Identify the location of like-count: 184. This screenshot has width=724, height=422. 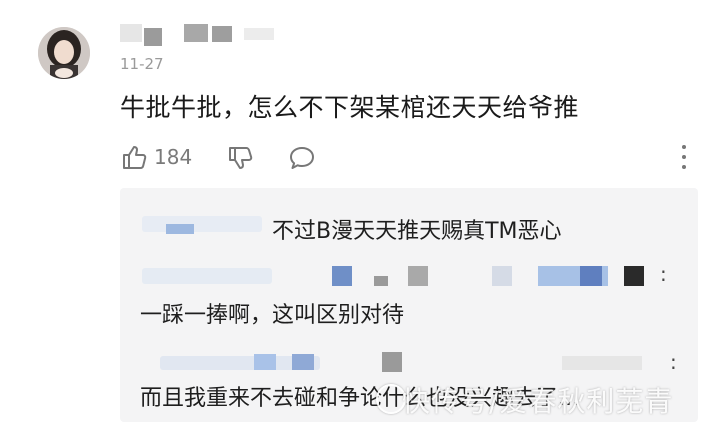
(173, 157).